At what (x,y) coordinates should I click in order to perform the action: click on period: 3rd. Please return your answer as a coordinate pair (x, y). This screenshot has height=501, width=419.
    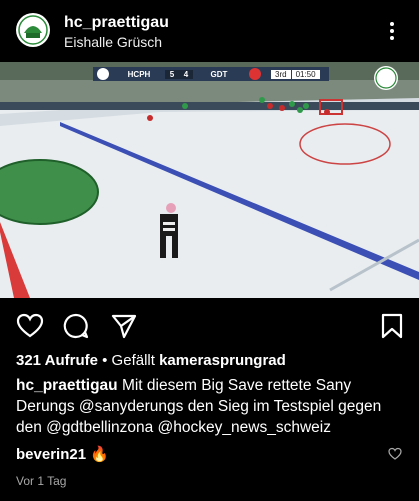
    Looking at the image, I should click on (281, 74).